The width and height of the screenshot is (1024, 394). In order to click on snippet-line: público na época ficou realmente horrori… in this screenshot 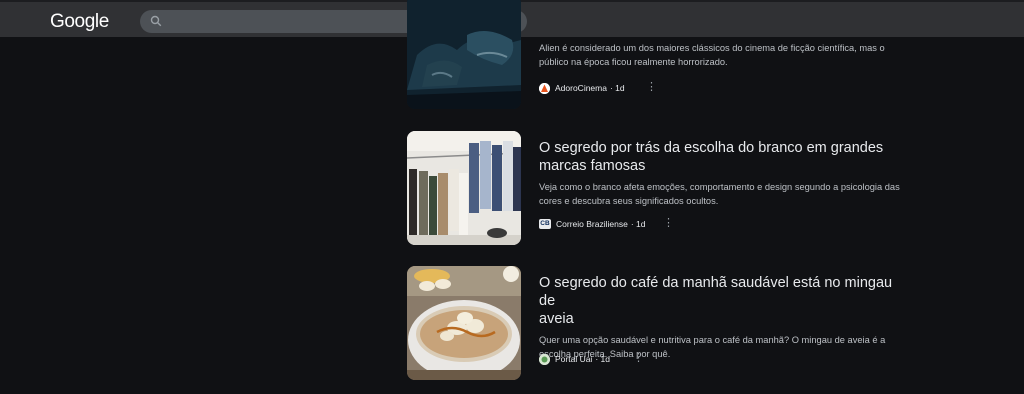, I will do `click(633, 62)`.